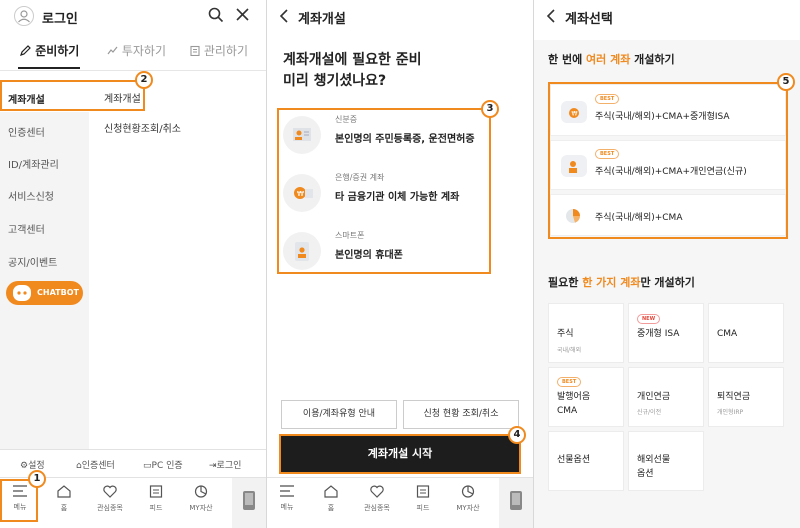  What do you see at coordinates (32, 261) in the screenshot?
I see `side-item-notice: 공지/이벤트` at bounding box center [32, 261].